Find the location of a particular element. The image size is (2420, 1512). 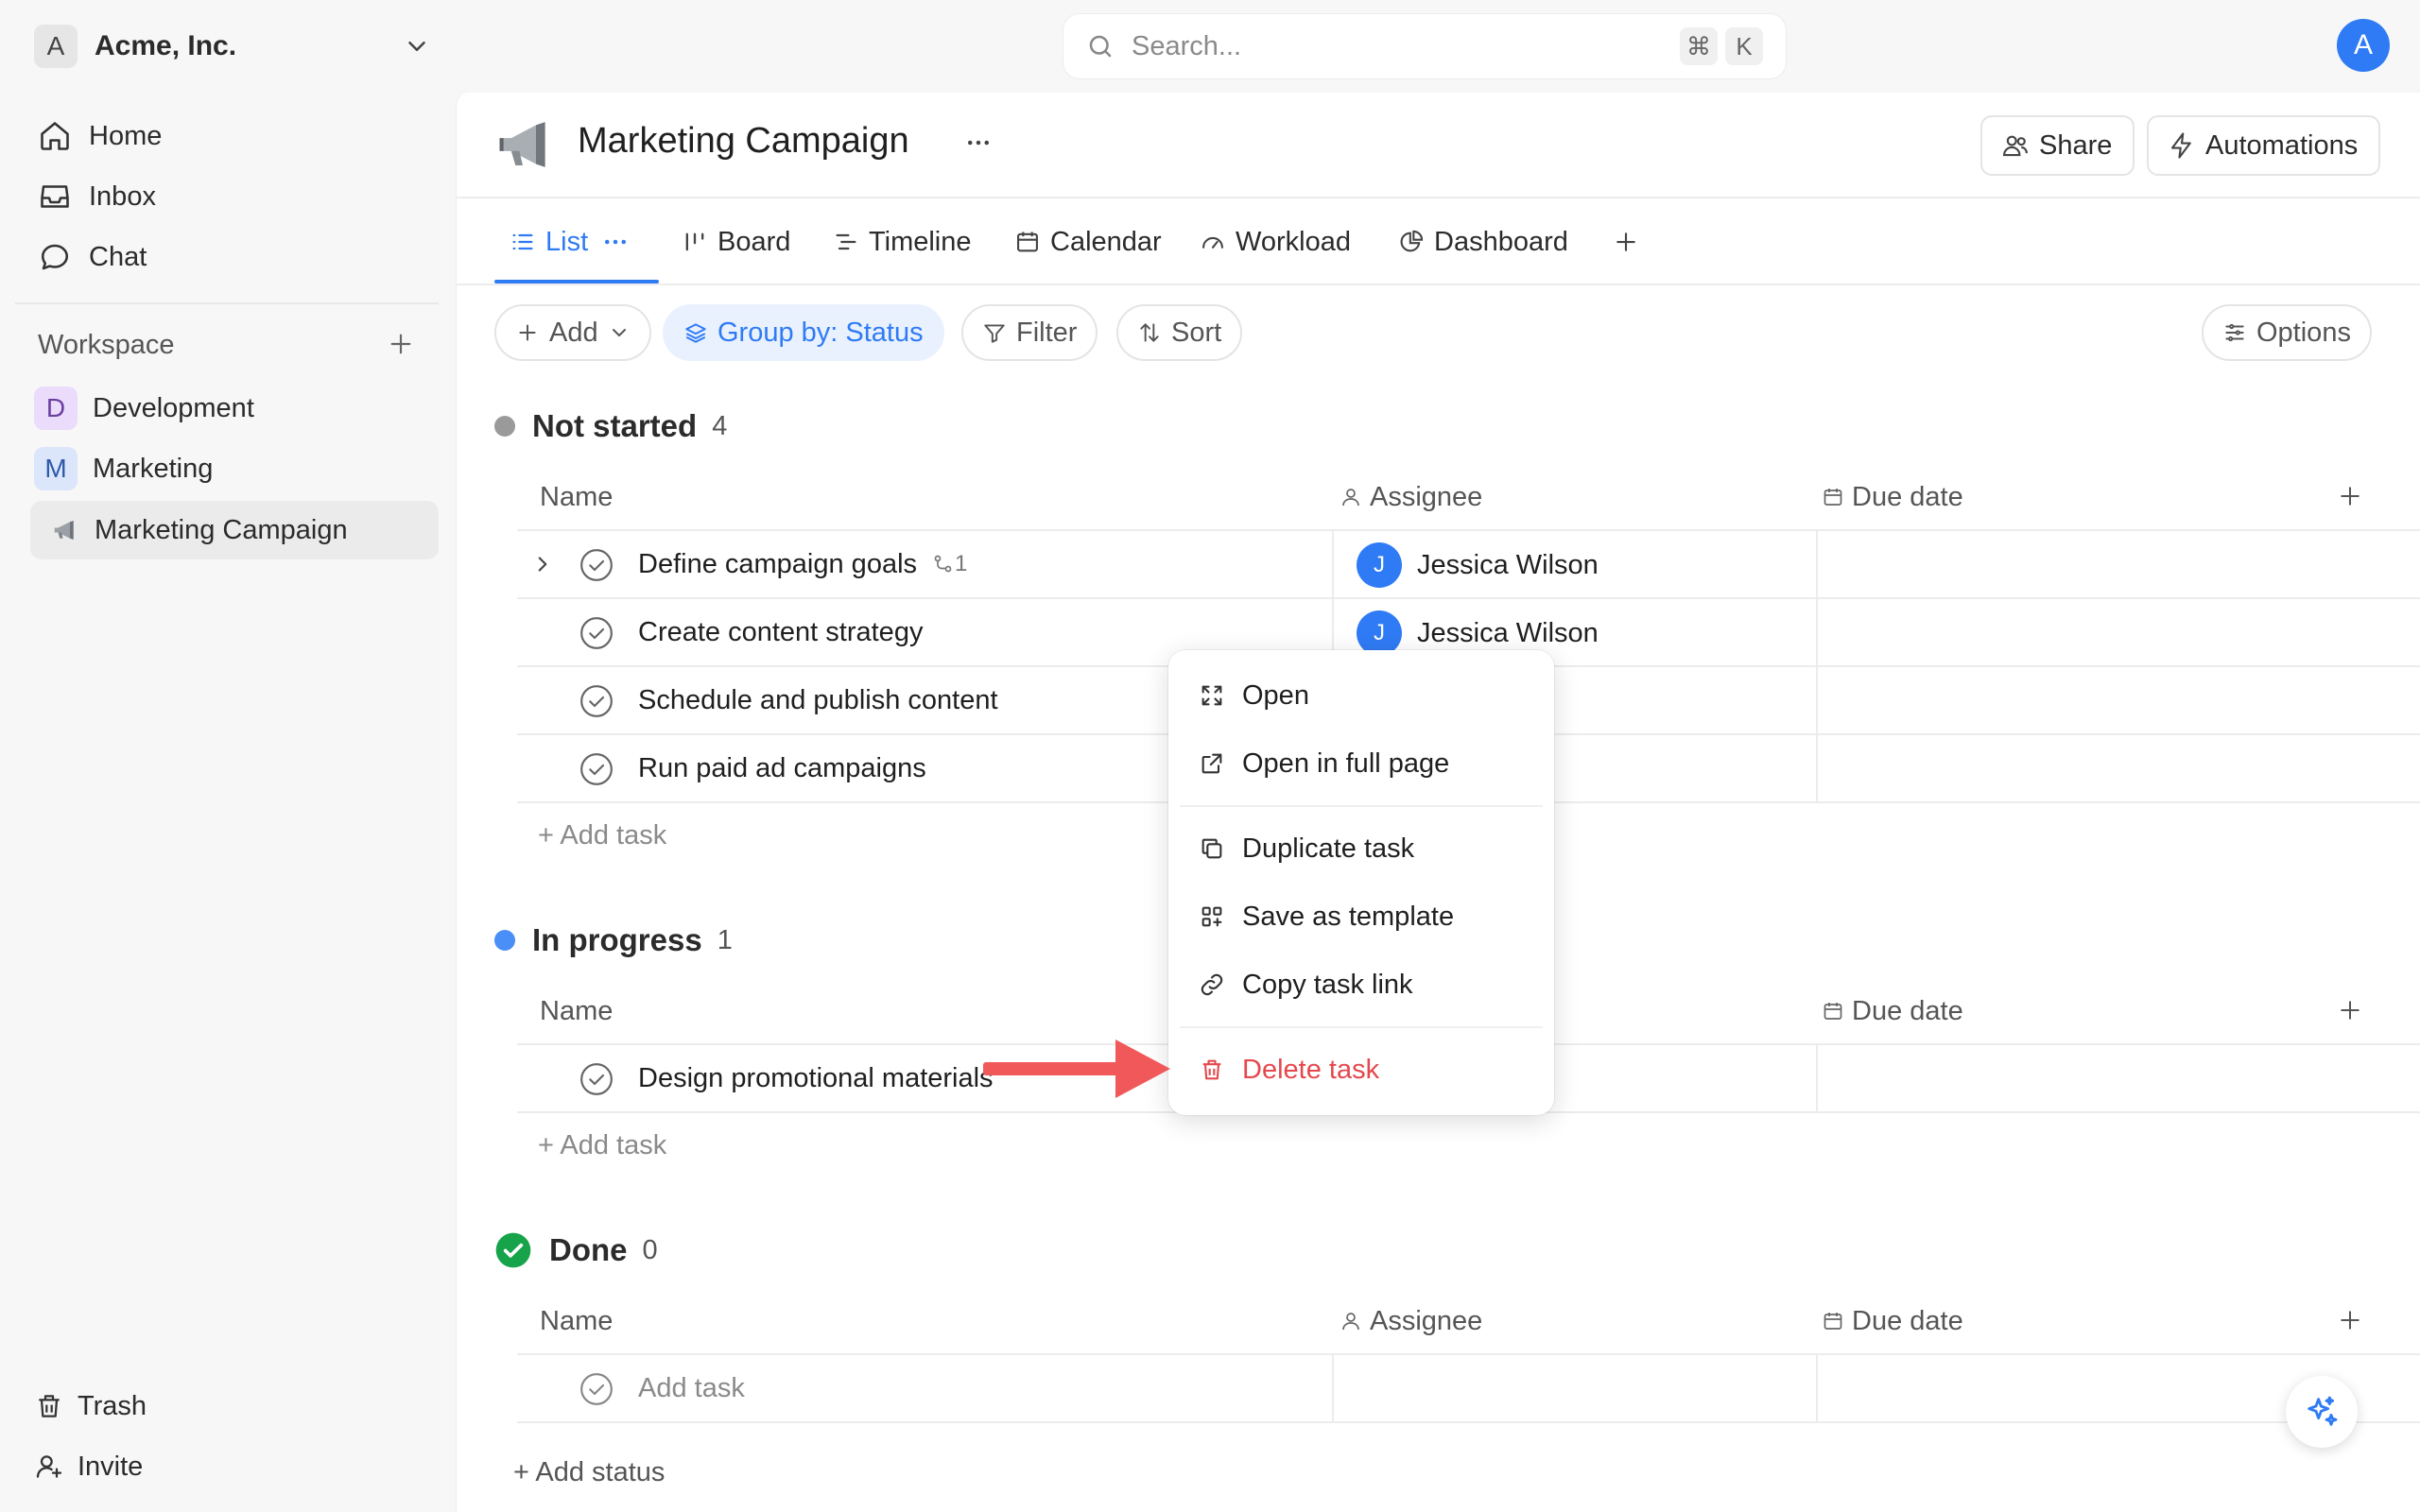

tab-timeline: Timeline is located at coordinates (902, 241).